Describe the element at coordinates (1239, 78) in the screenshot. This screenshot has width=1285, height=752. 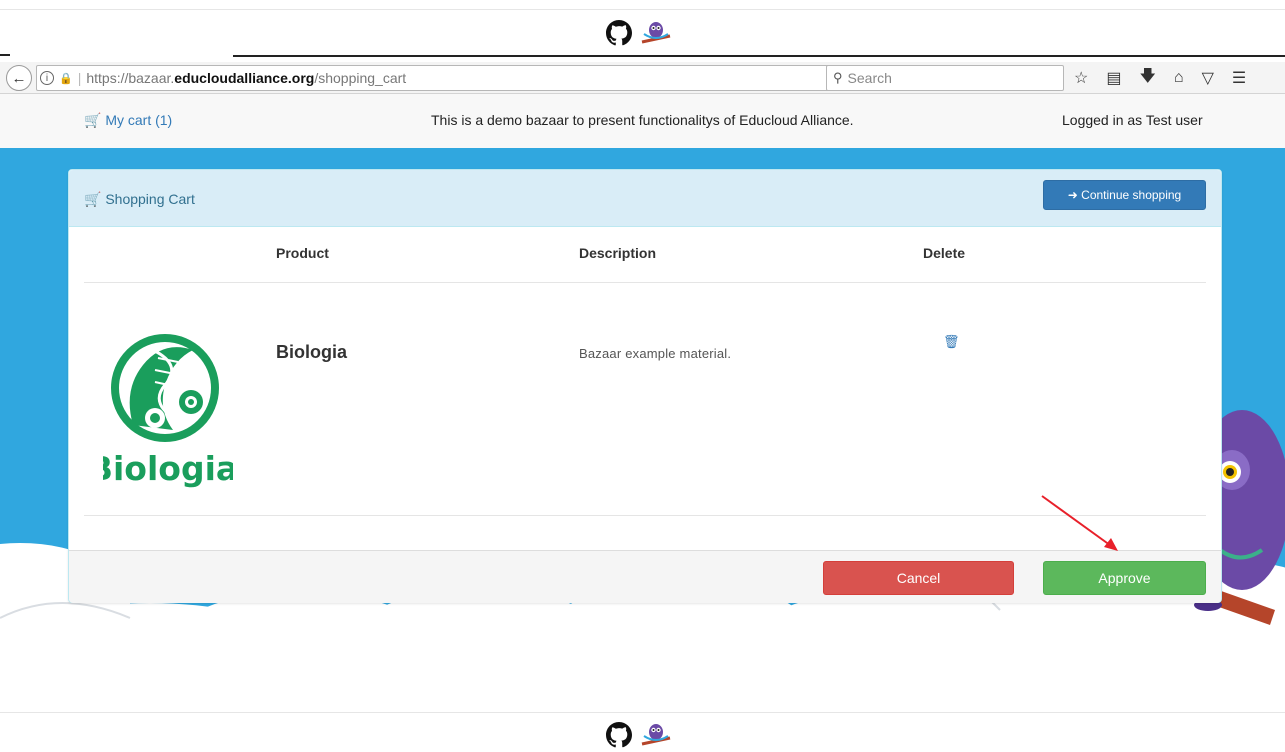
I see `menu-icon: ☰` at that location.